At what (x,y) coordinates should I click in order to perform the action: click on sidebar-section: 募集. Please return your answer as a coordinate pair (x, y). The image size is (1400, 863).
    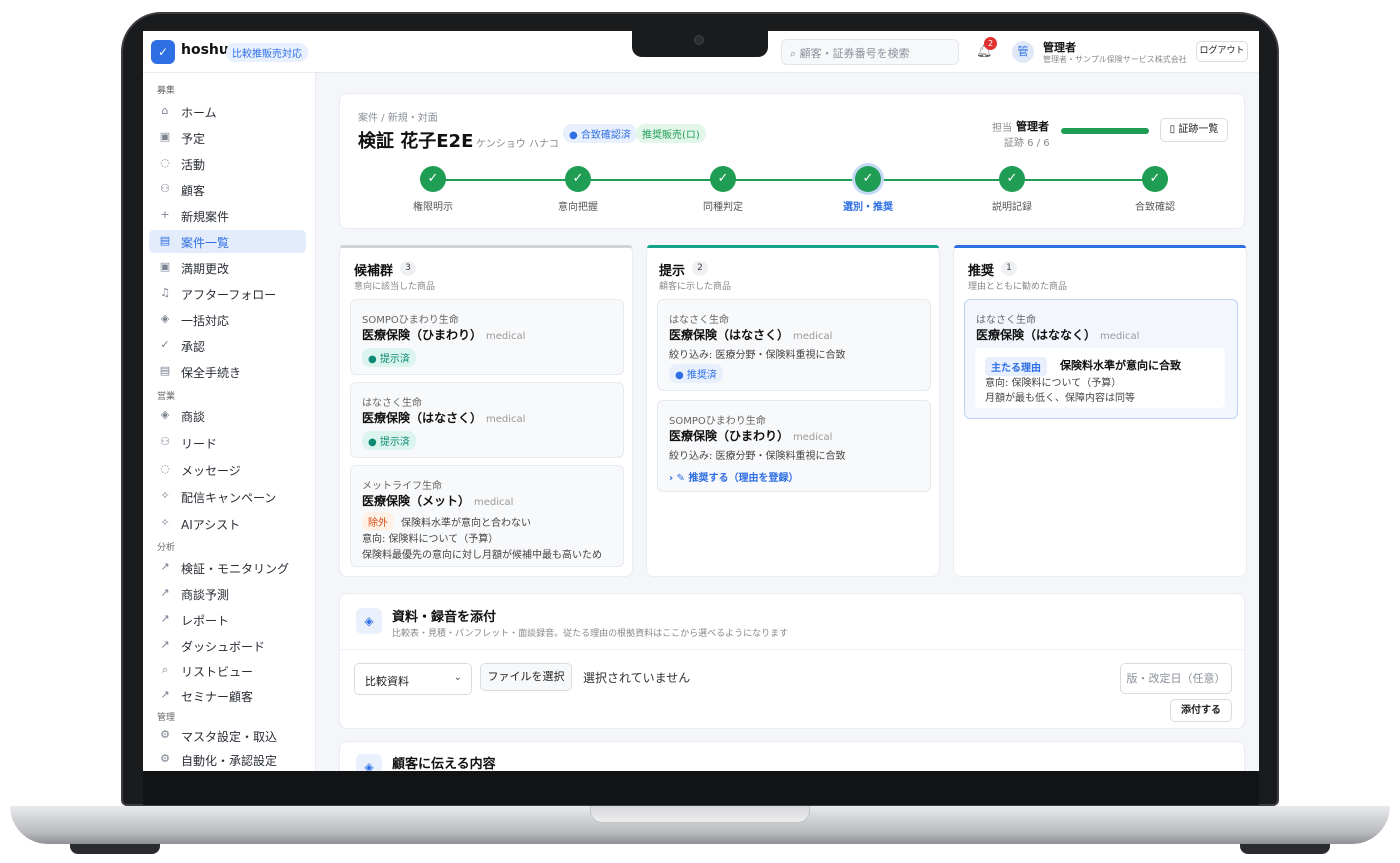
    Looking at the image, I should click on (166, 91).